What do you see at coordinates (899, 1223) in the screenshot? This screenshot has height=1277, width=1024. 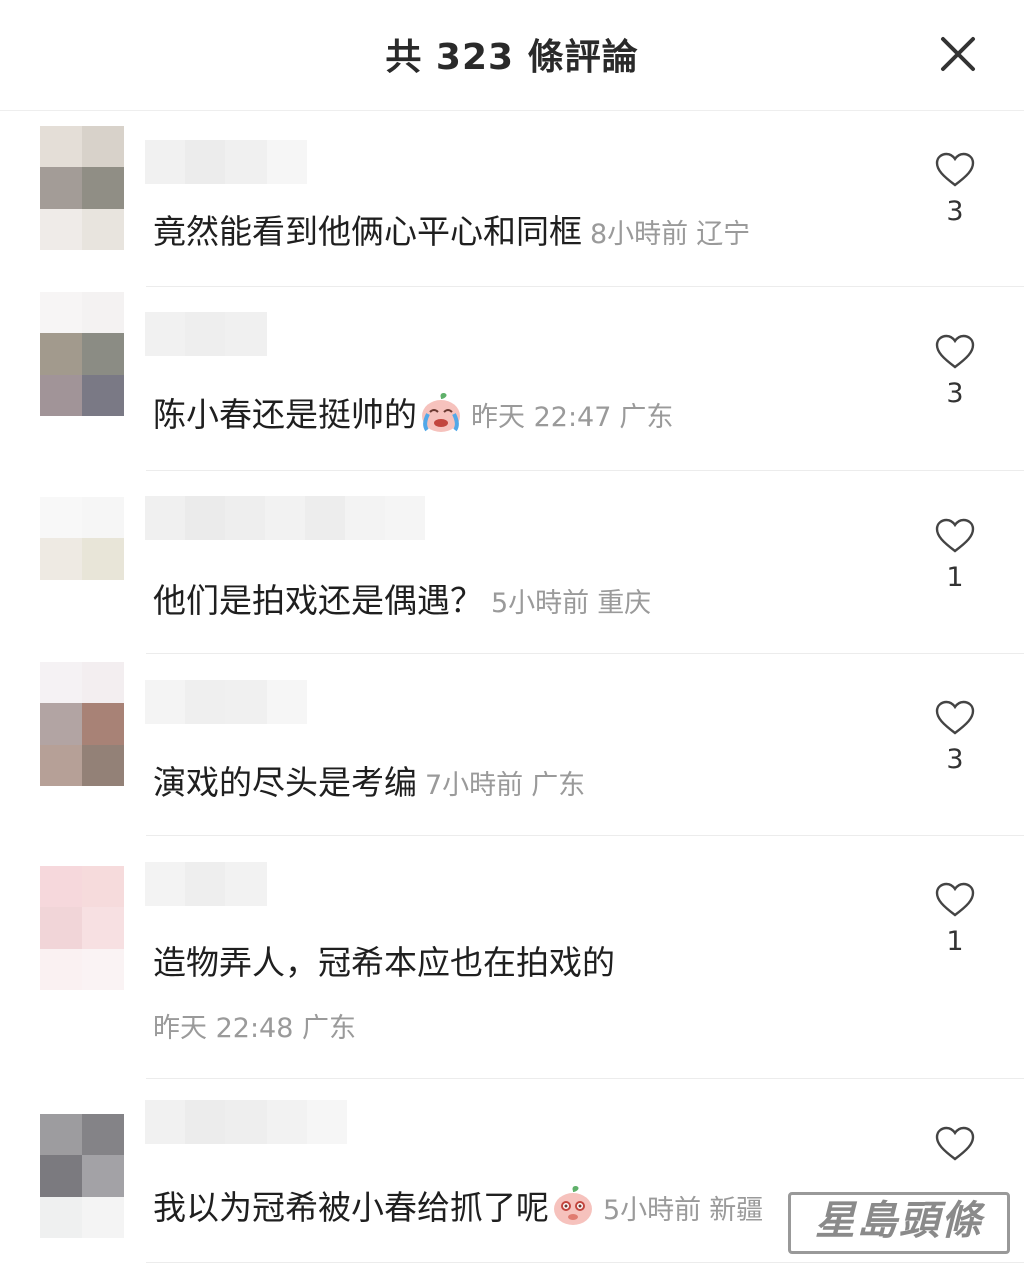 I see `watermark-logo: 星島頭條` at bounding box center [899, 1223].